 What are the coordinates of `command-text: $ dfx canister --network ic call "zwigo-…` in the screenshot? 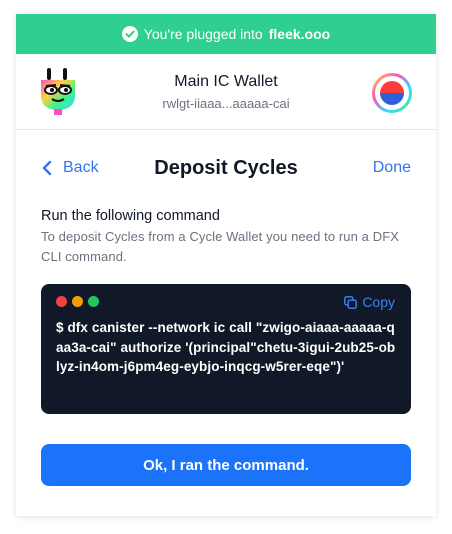 It's located at (226, 347).